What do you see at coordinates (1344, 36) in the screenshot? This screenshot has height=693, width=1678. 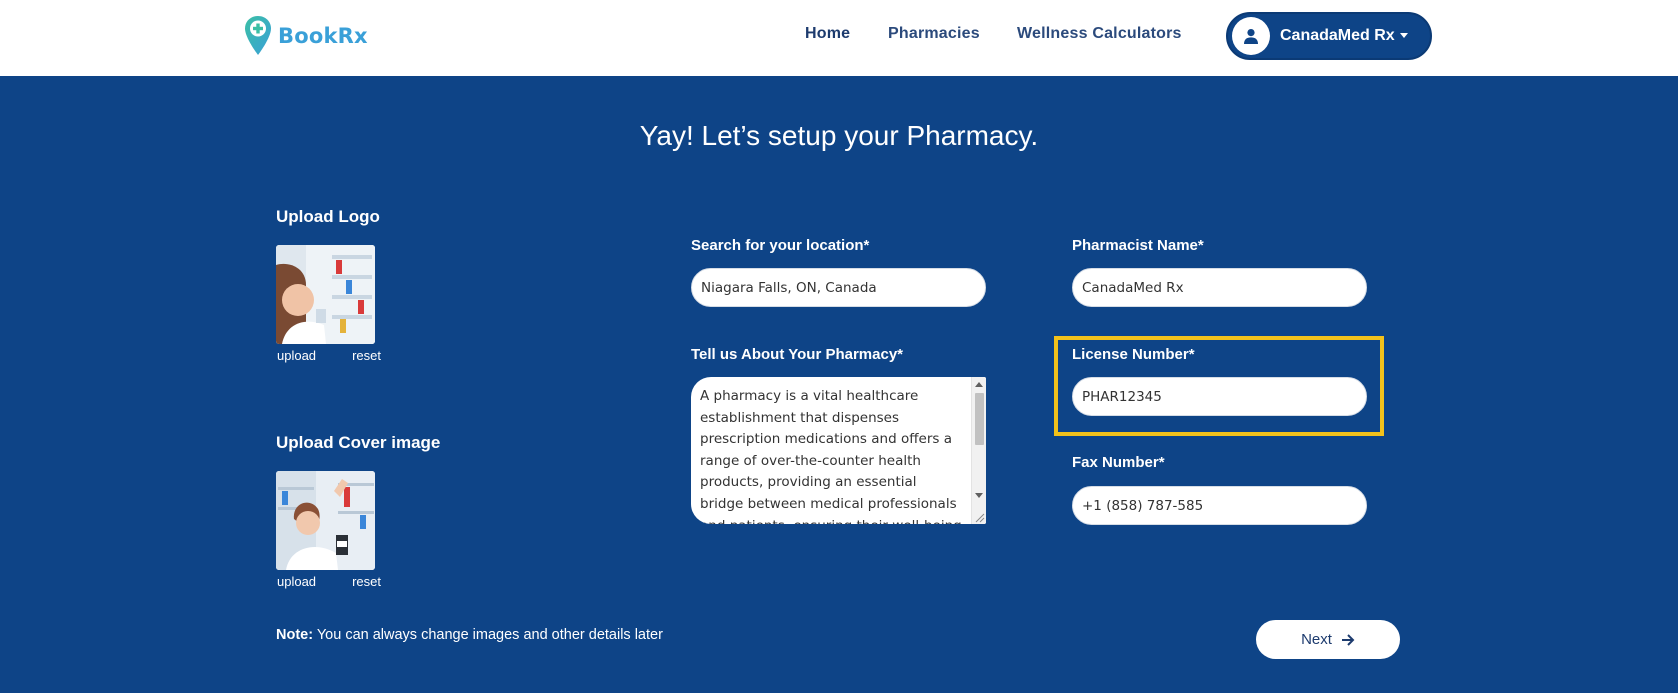 I see `user-name: CanadaMed Rx` at bounding box center [1344, 36].